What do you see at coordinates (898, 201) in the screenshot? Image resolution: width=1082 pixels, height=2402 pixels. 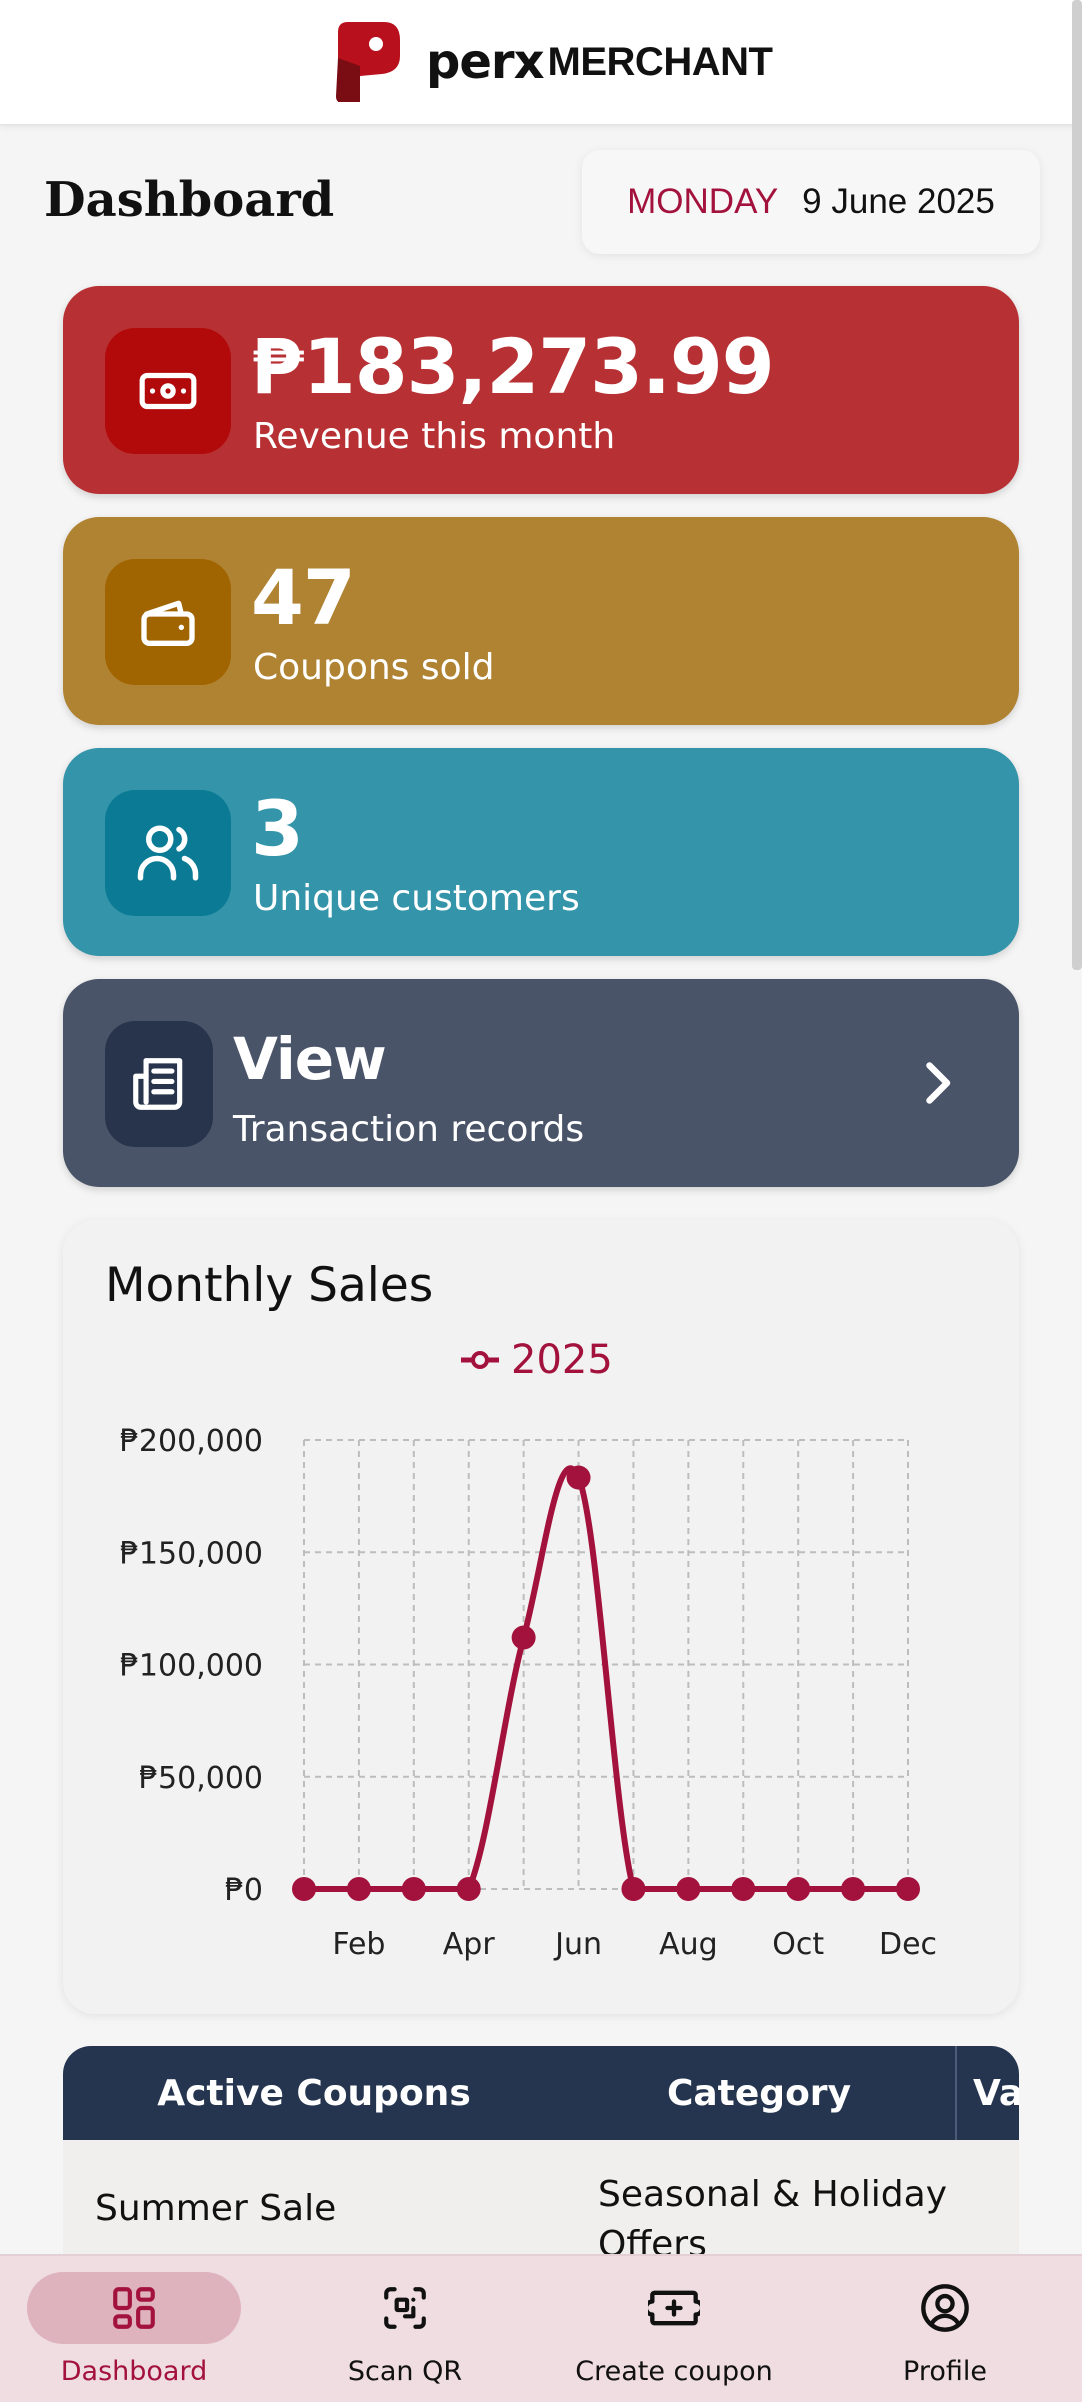 I see `date-value: 9 June 2025` at bounding box center [898, 201].